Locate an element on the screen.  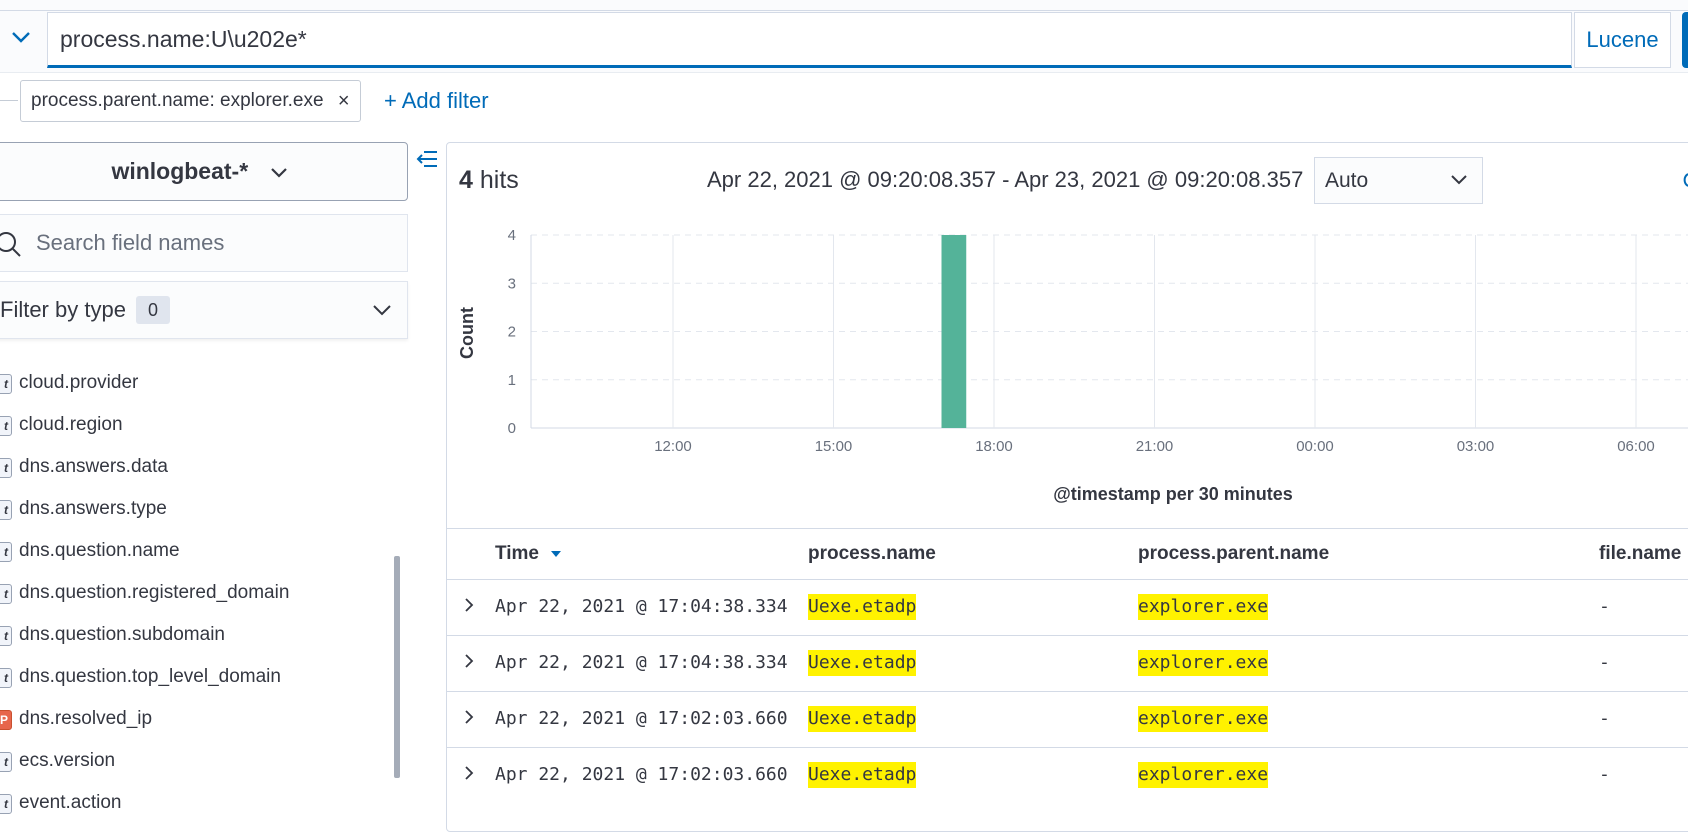
field-list-item: t dns.question.name is located at coordinates (200, 551).